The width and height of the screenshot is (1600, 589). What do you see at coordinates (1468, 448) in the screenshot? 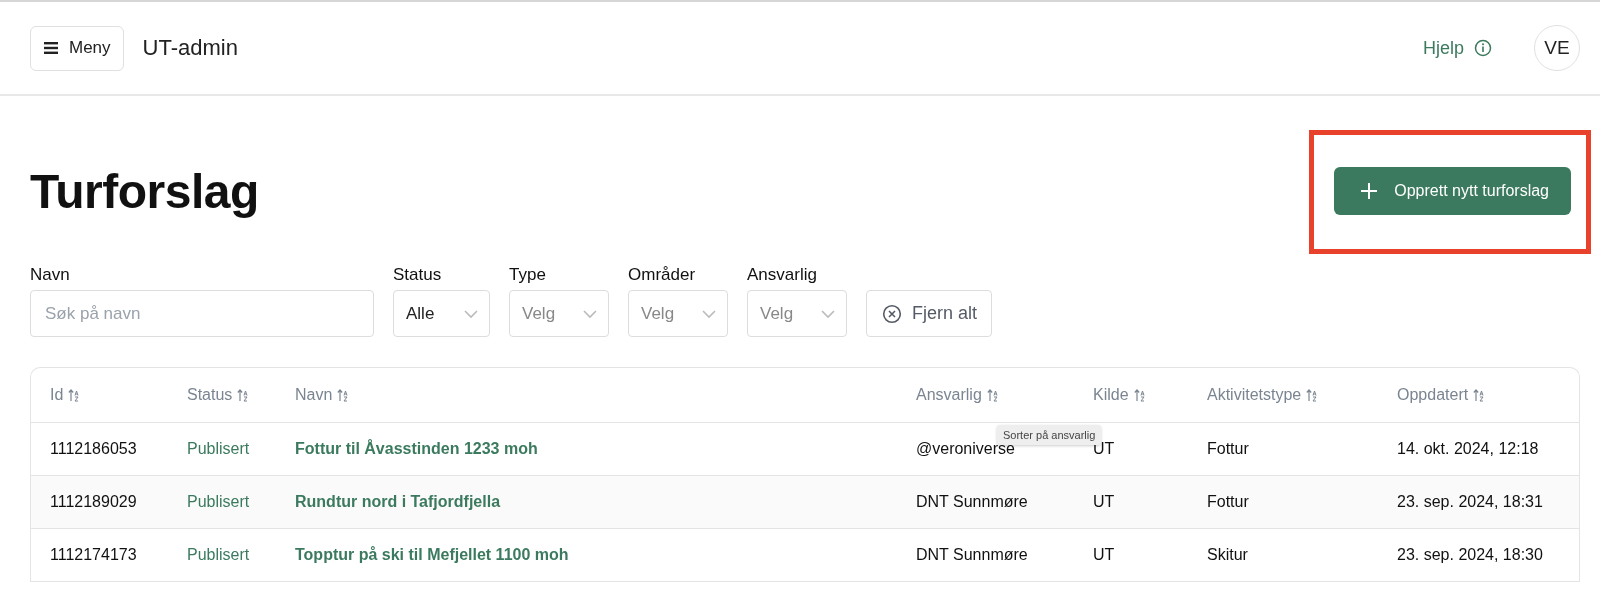
I see `table-cell: 14. okt. 2024, 12:18` at bounding box center [1468, 448].